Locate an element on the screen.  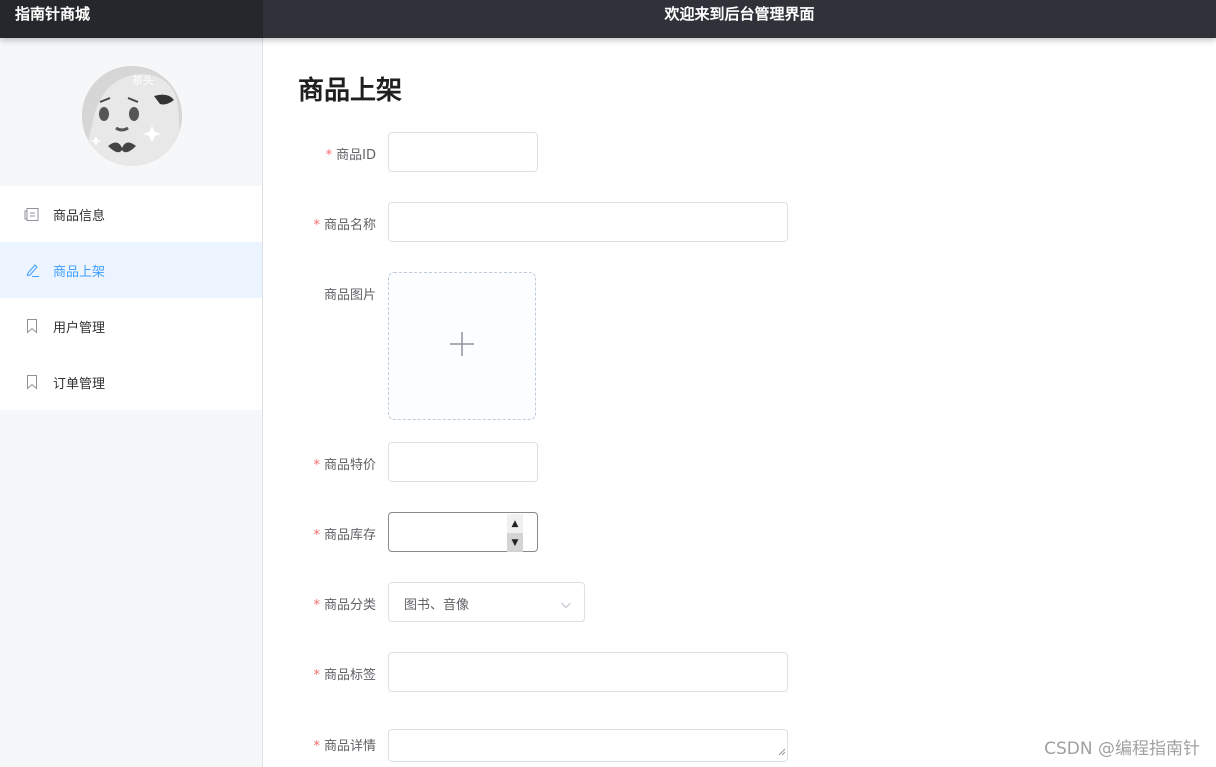
form-row-stock: * 商品库存 ▲ ▼ is located at coordinates (714, 532).